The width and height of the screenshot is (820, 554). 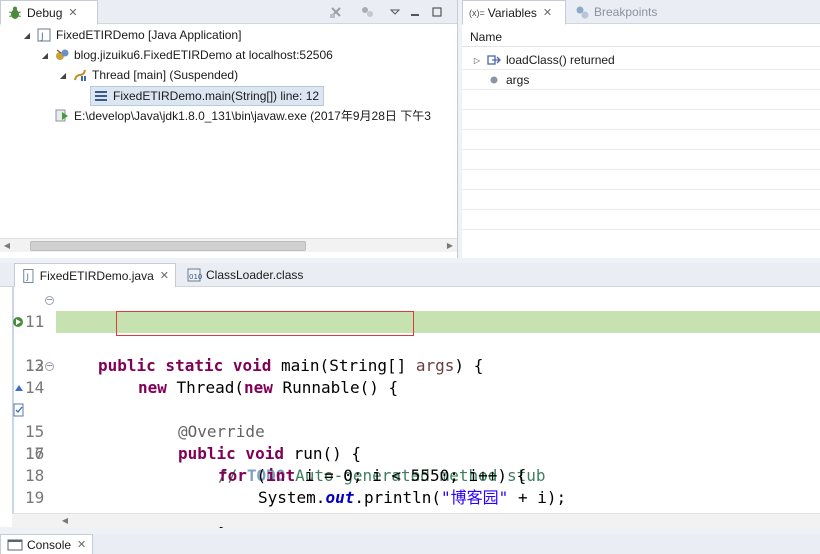 What do you see at coordinates (415, 12) in the screenshot?
I see `minimize-icon` at bounding box center [415, 12].